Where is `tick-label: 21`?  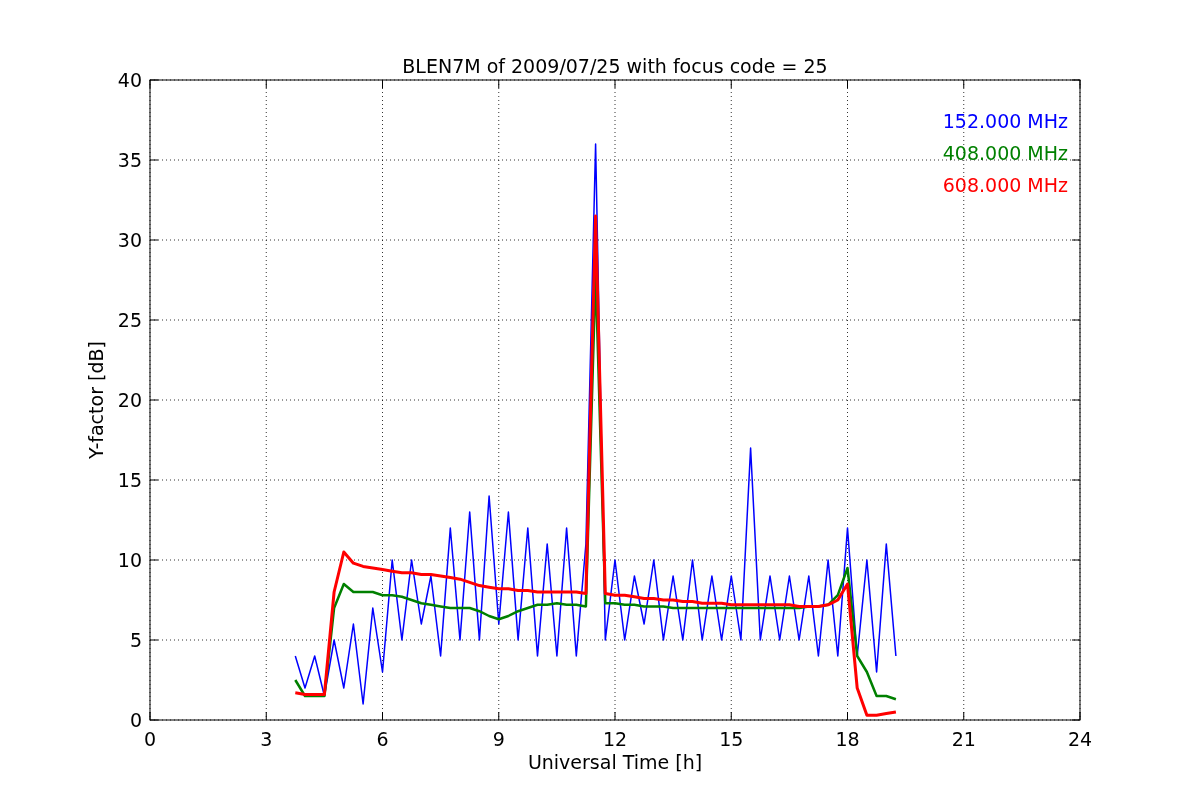
tick-label: 21 is located at coordinates (963, 739).